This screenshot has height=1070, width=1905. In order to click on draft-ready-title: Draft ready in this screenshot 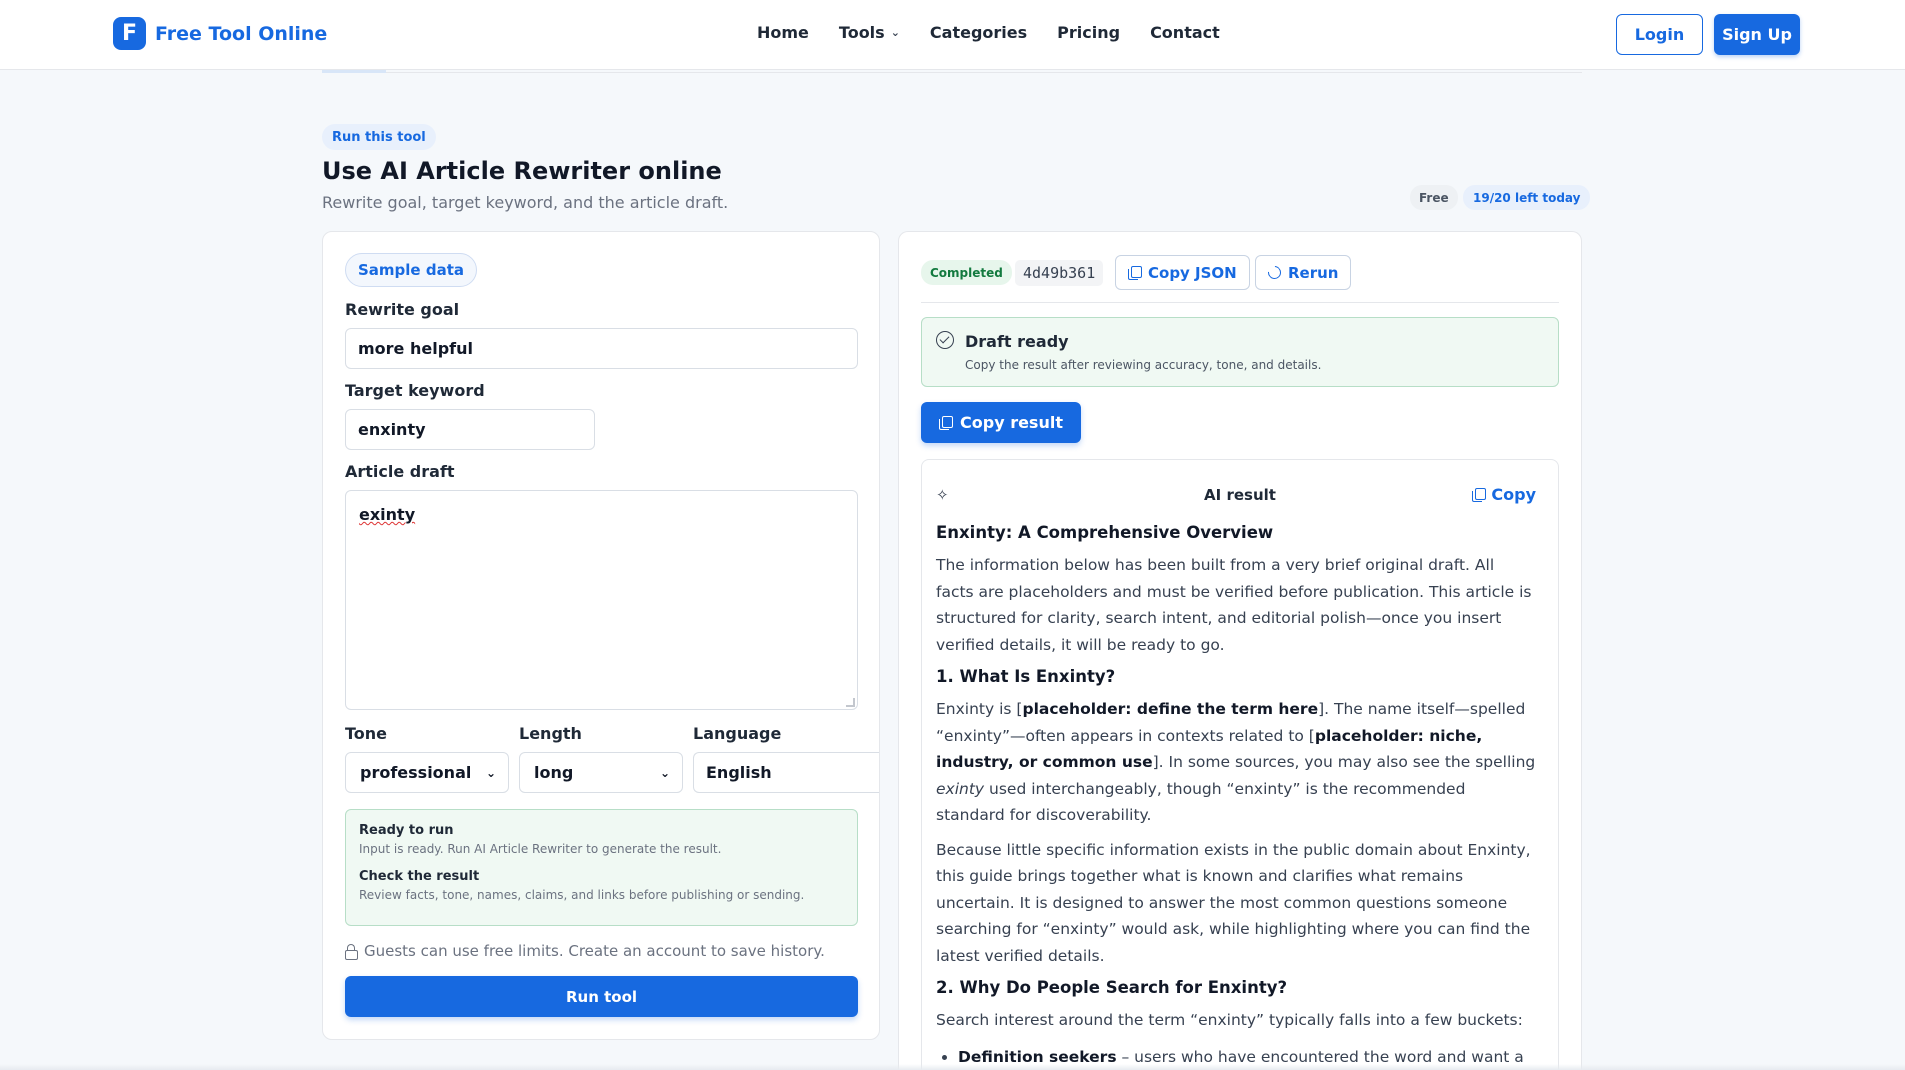, I will do `click(1017, 341)`.